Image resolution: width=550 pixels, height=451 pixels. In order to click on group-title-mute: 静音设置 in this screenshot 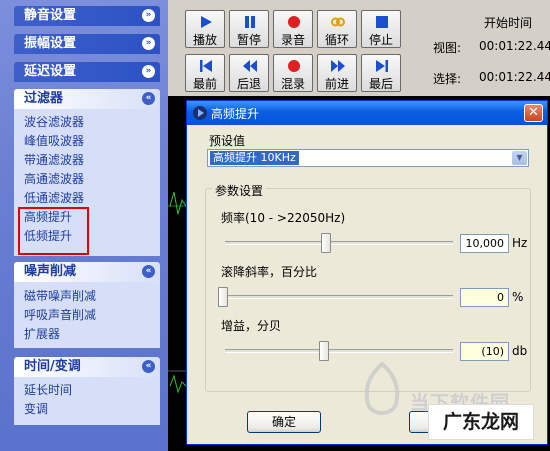, I will do `click(50, 15)`.